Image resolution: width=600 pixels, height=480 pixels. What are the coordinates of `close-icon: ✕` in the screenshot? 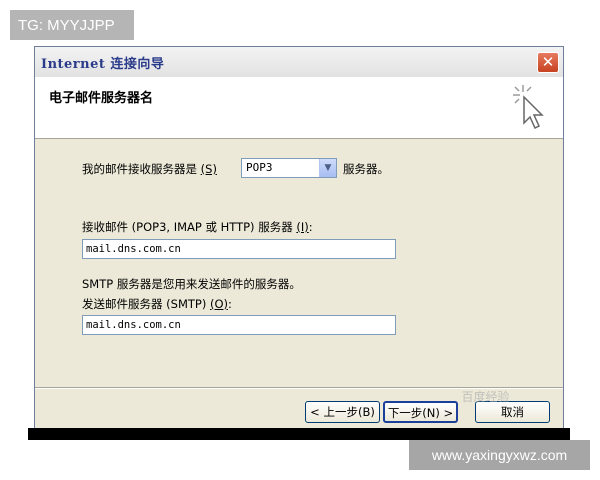 It's located at (548, 62).